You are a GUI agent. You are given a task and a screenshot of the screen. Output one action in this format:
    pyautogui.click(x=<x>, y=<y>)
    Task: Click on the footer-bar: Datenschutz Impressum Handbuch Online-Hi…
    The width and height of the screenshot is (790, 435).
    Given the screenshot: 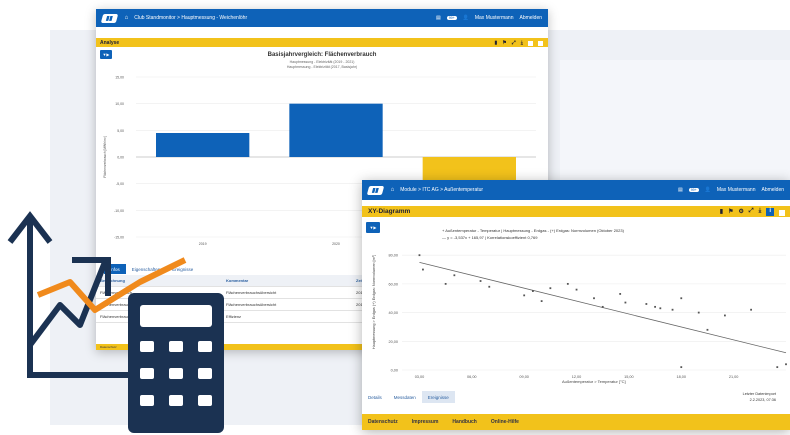 What is the action you would take?
    pyautogui.click(x=576, y=422)
    